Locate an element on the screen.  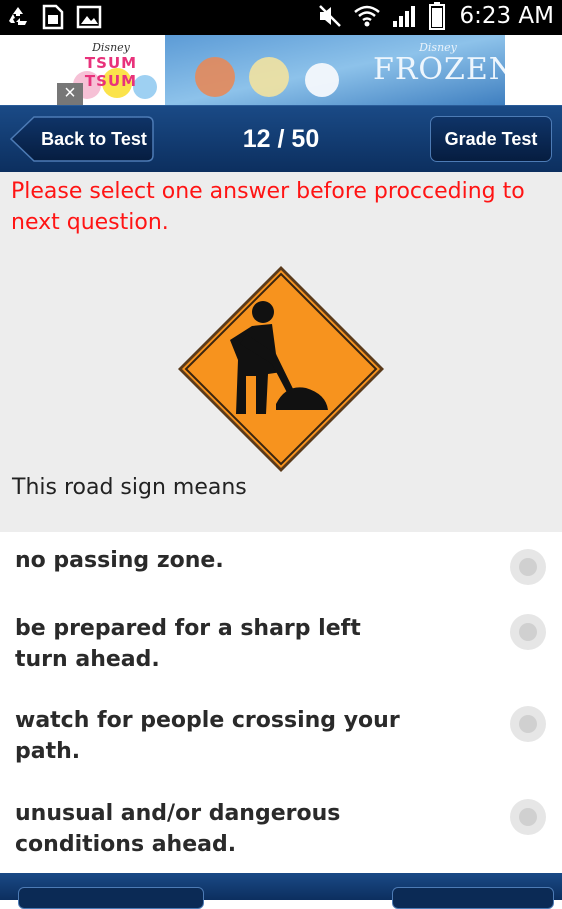
question-counter: 12 / 50 is located at coordinates (281, 139).